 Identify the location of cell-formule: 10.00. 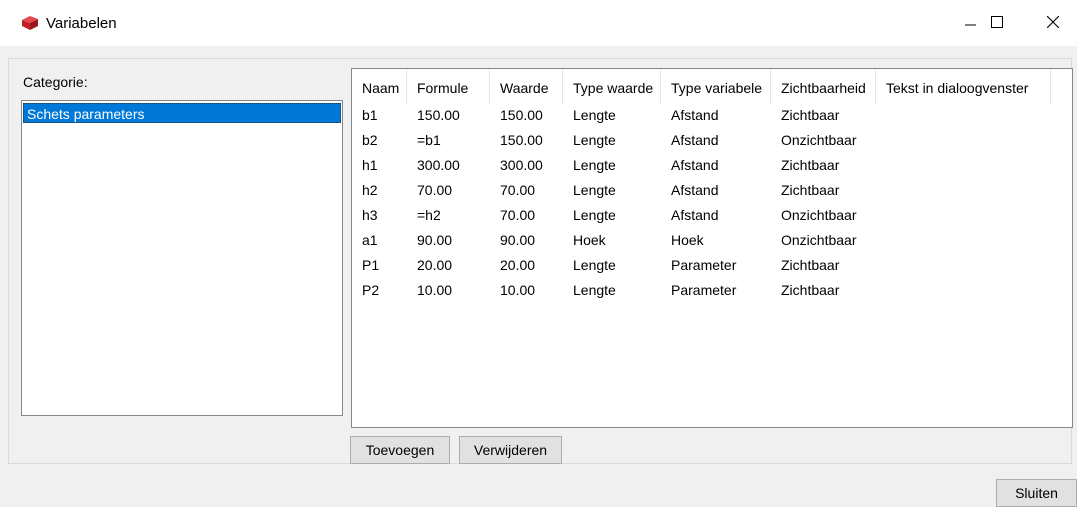
(435, 290).